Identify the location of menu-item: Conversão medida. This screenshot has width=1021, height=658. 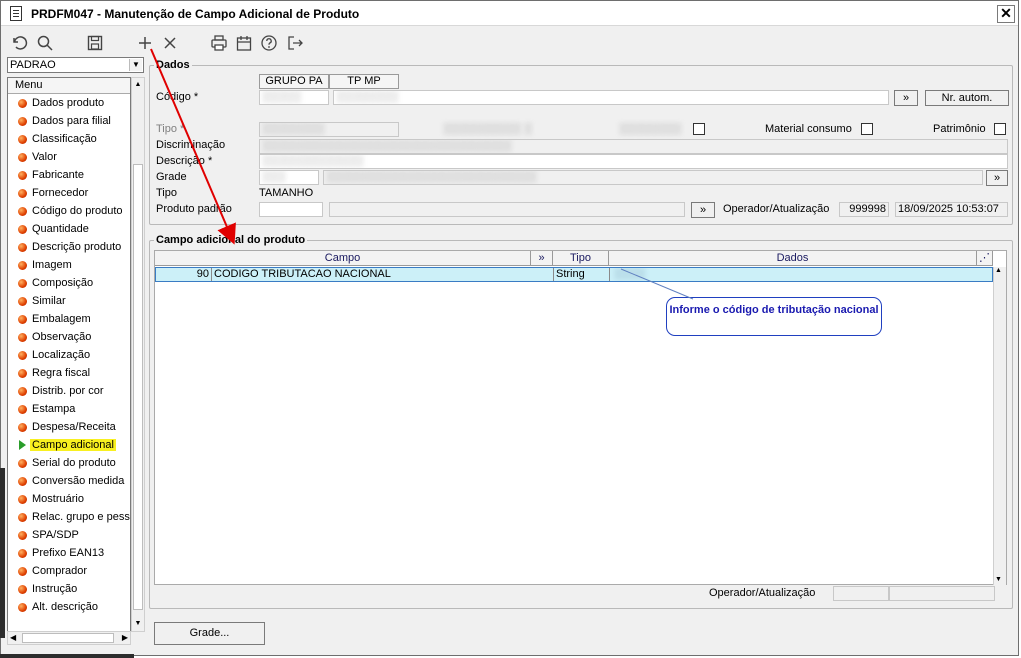
(69, 481).